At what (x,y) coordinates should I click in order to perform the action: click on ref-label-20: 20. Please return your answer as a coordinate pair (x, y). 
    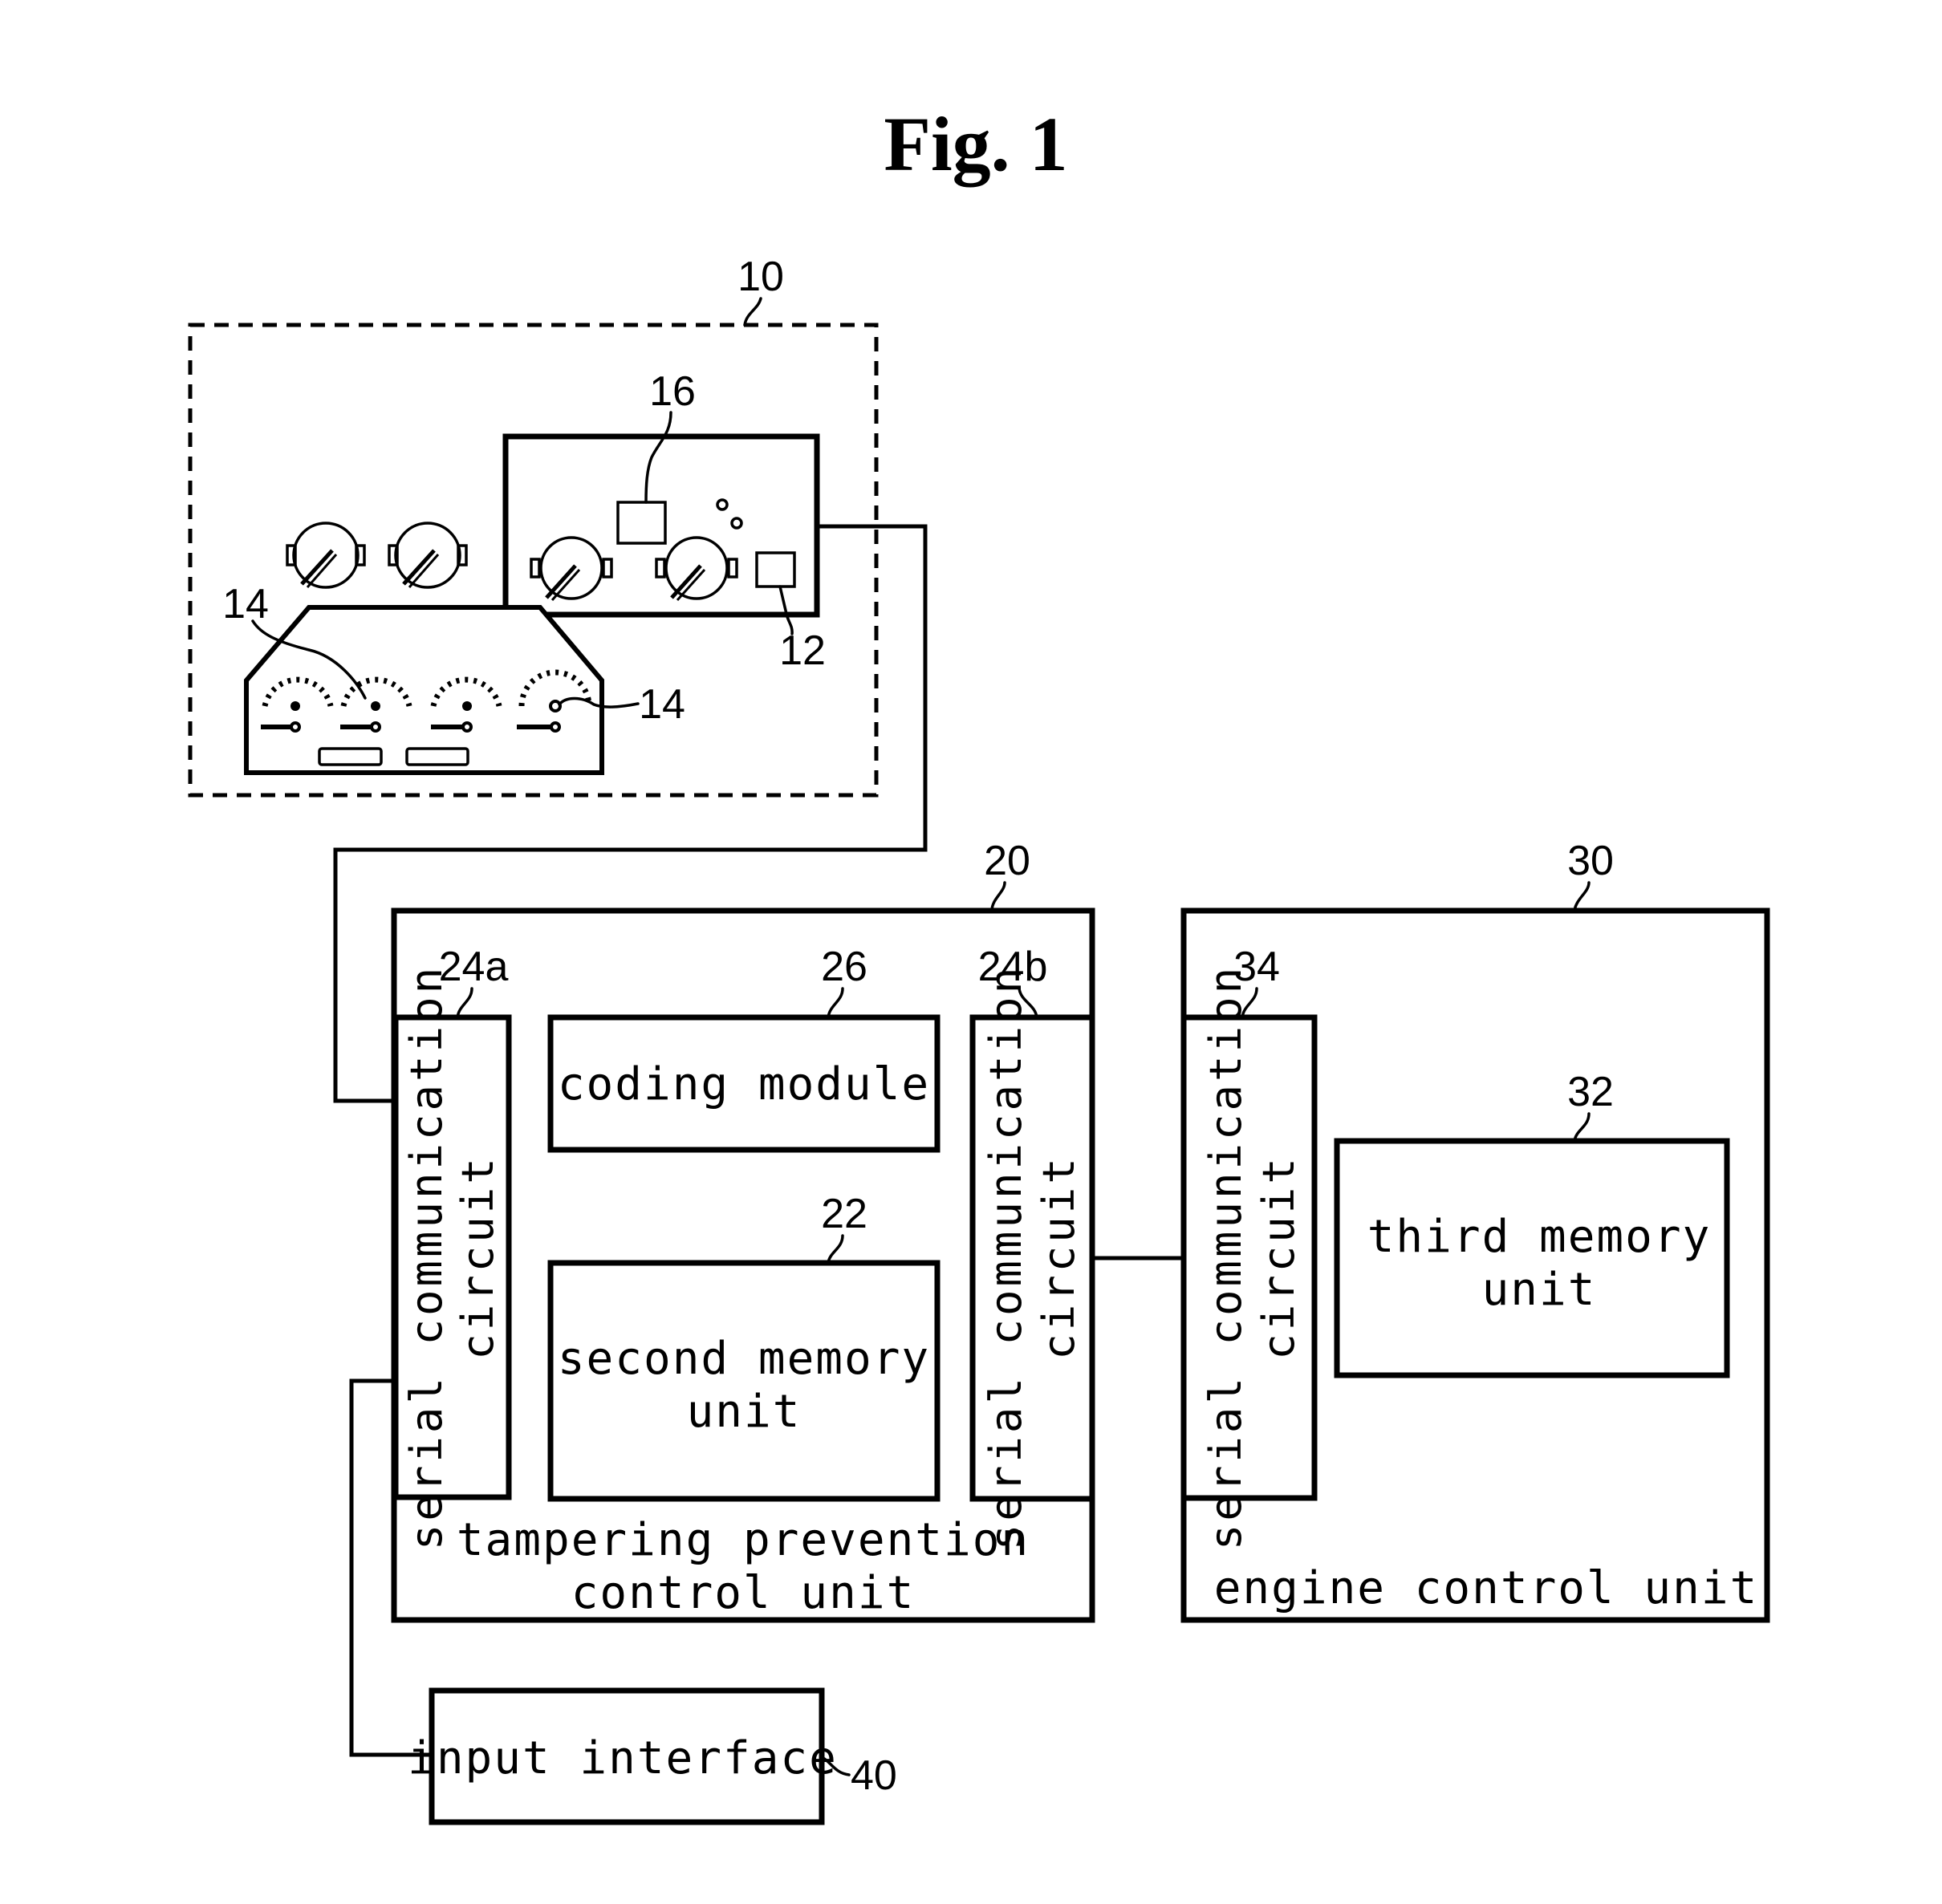
    Looking at the image, I should click on (1007, 861).